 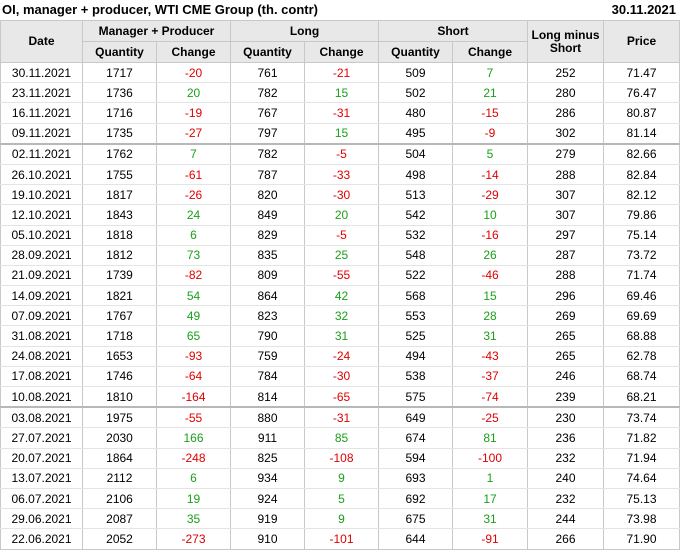 I want to click on mp-change-cell: -64, so click(x=193, y=377).